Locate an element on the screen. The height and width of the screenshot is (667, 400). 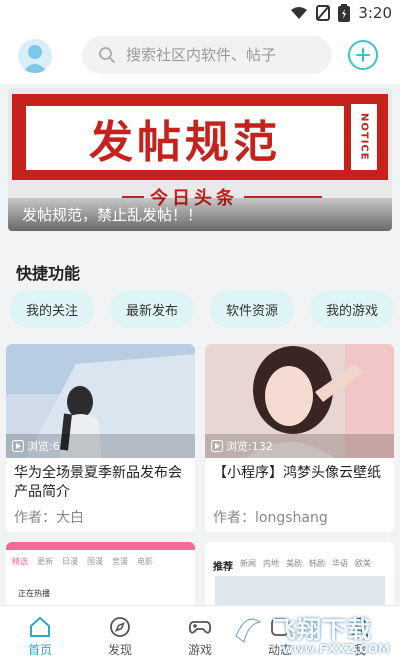
mini-tab: 电影 is located at coordinates (145, 561).